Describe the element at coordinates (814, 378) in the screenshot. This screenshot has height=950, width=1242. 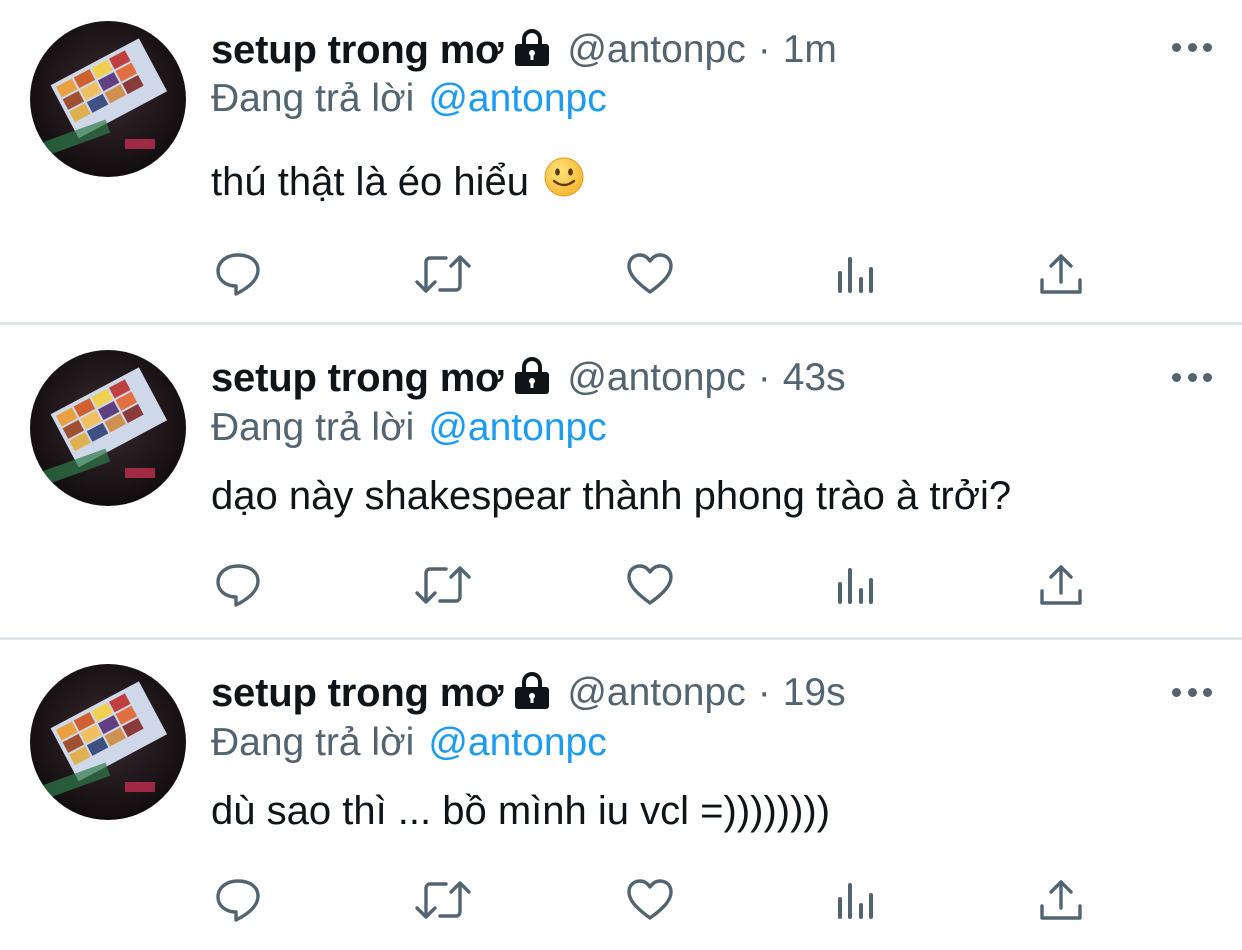
I see `timestamp: 43s` at that location.